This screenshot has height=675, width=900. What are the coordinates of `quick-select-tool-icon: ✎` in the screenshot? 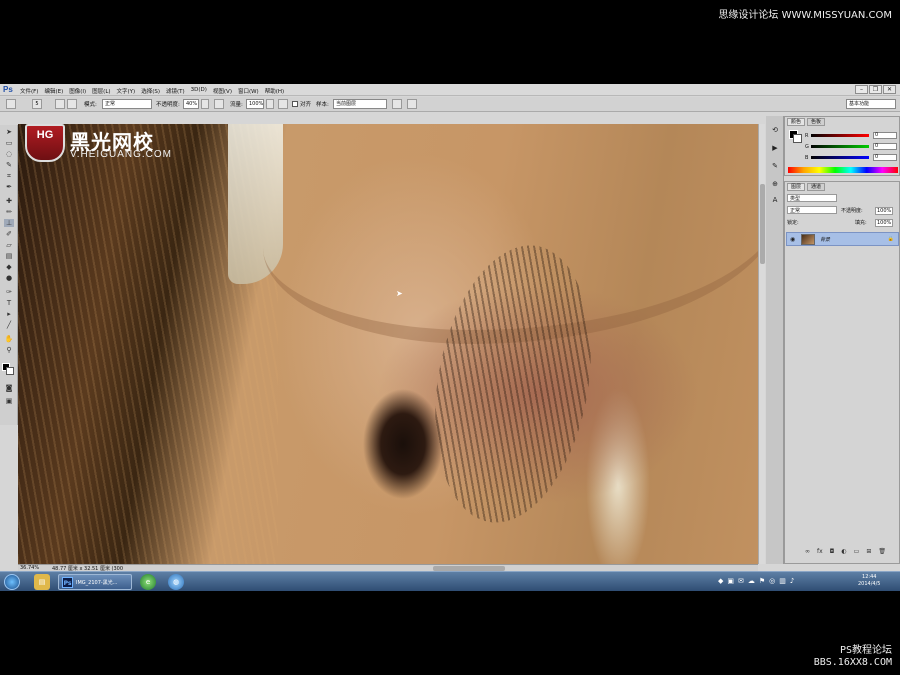 It's located at (9, 165).